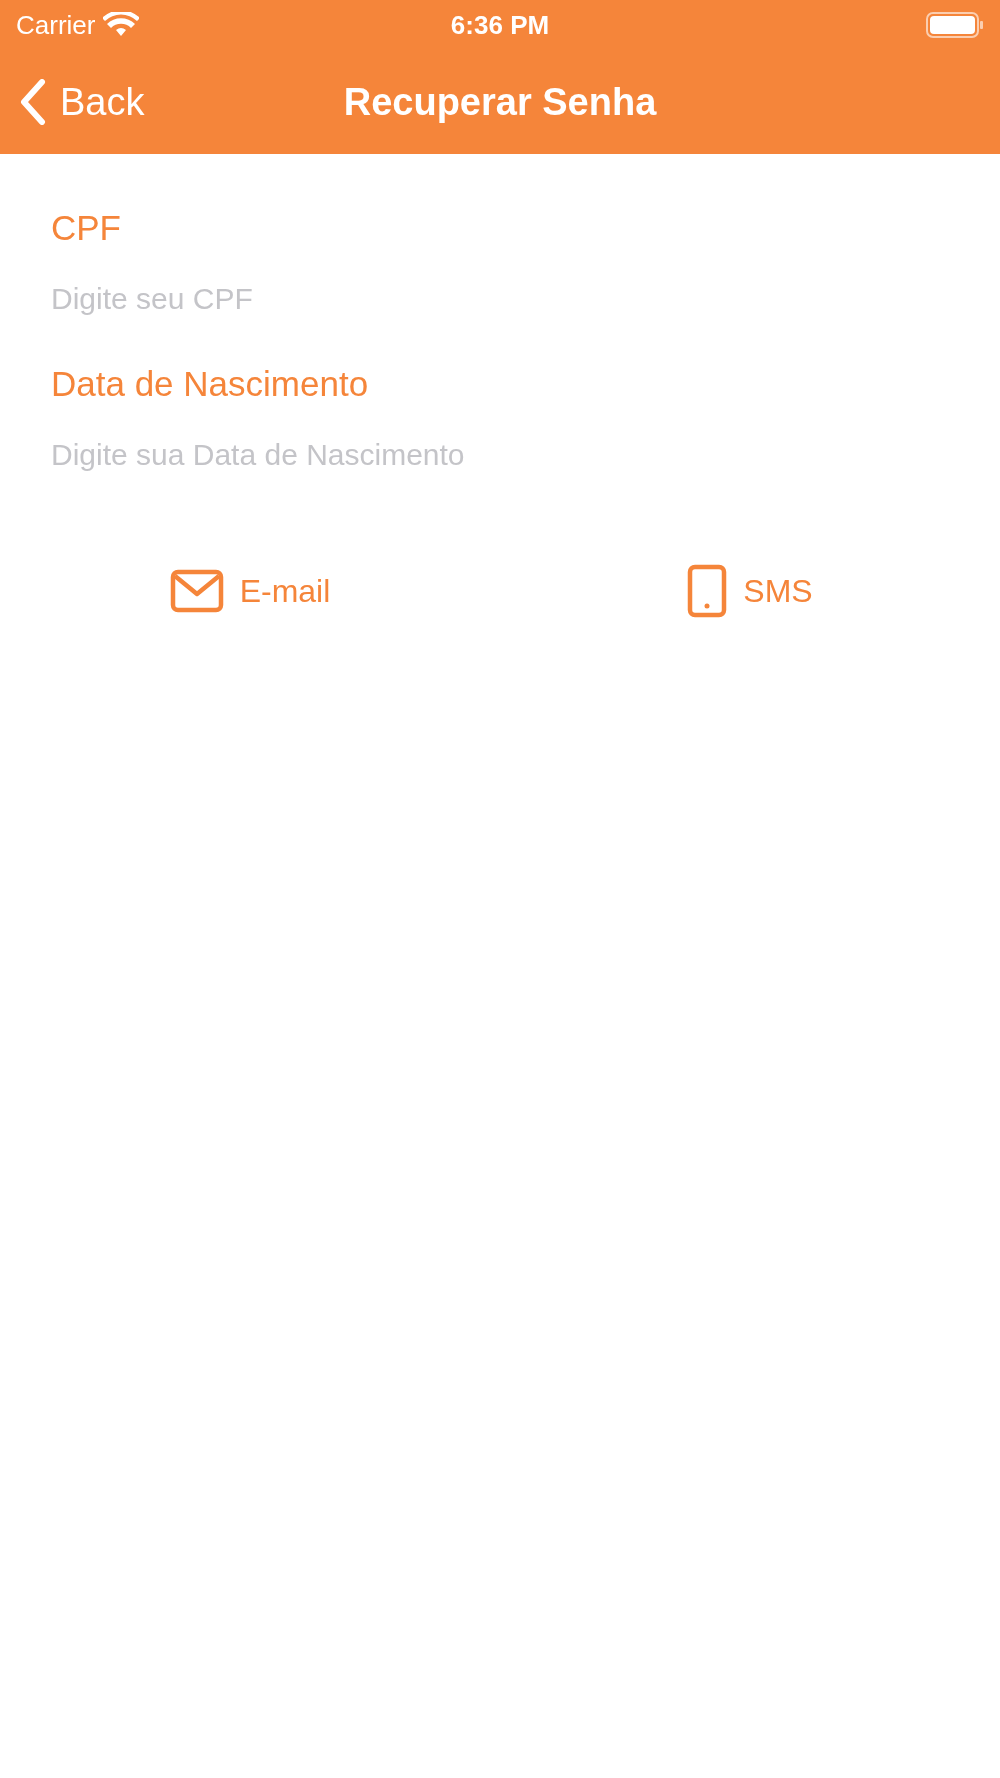  I want to click on screen-title: Recuperar Senha, so click(500, 102).